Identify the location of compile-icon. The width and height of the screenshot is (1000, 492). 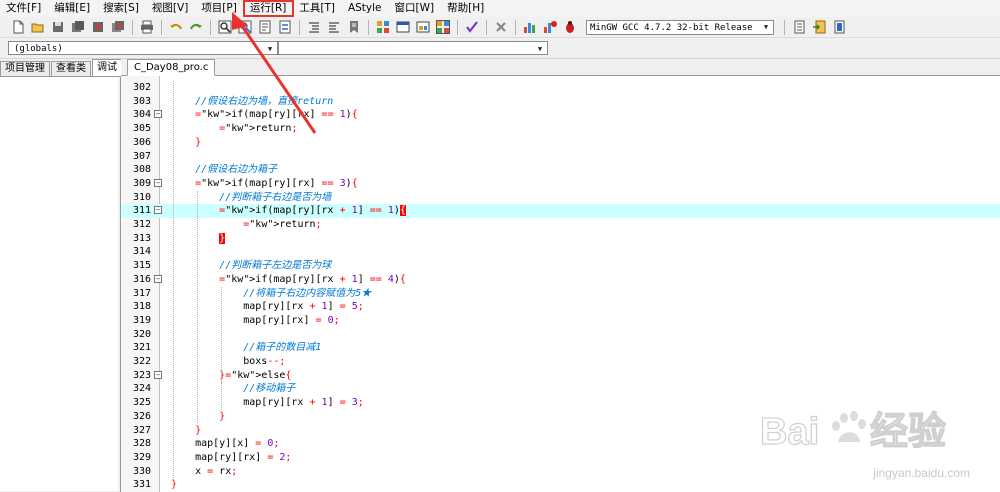
(383, 27).